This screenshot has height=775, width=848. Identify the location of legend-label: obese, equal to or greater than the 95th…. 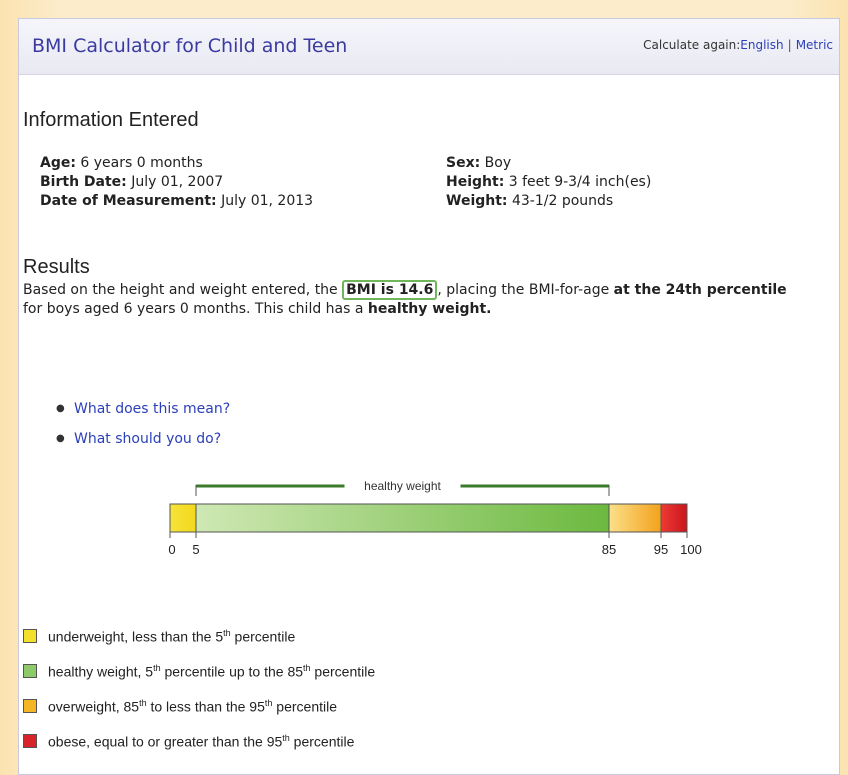
(201, 741).